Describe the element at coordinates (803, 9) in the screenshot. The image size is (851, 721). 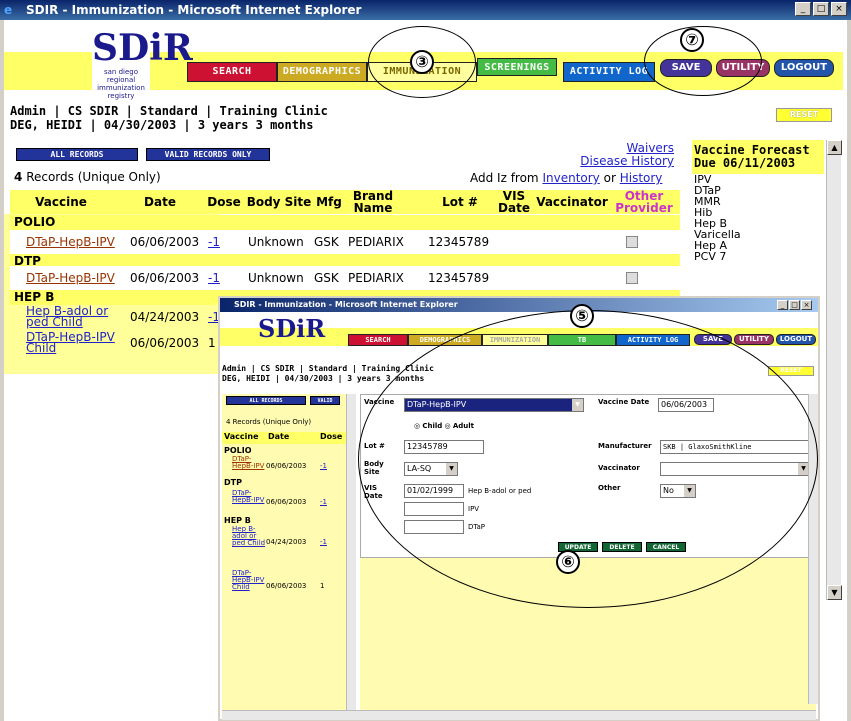
I see `minimize-button: _` at that location.